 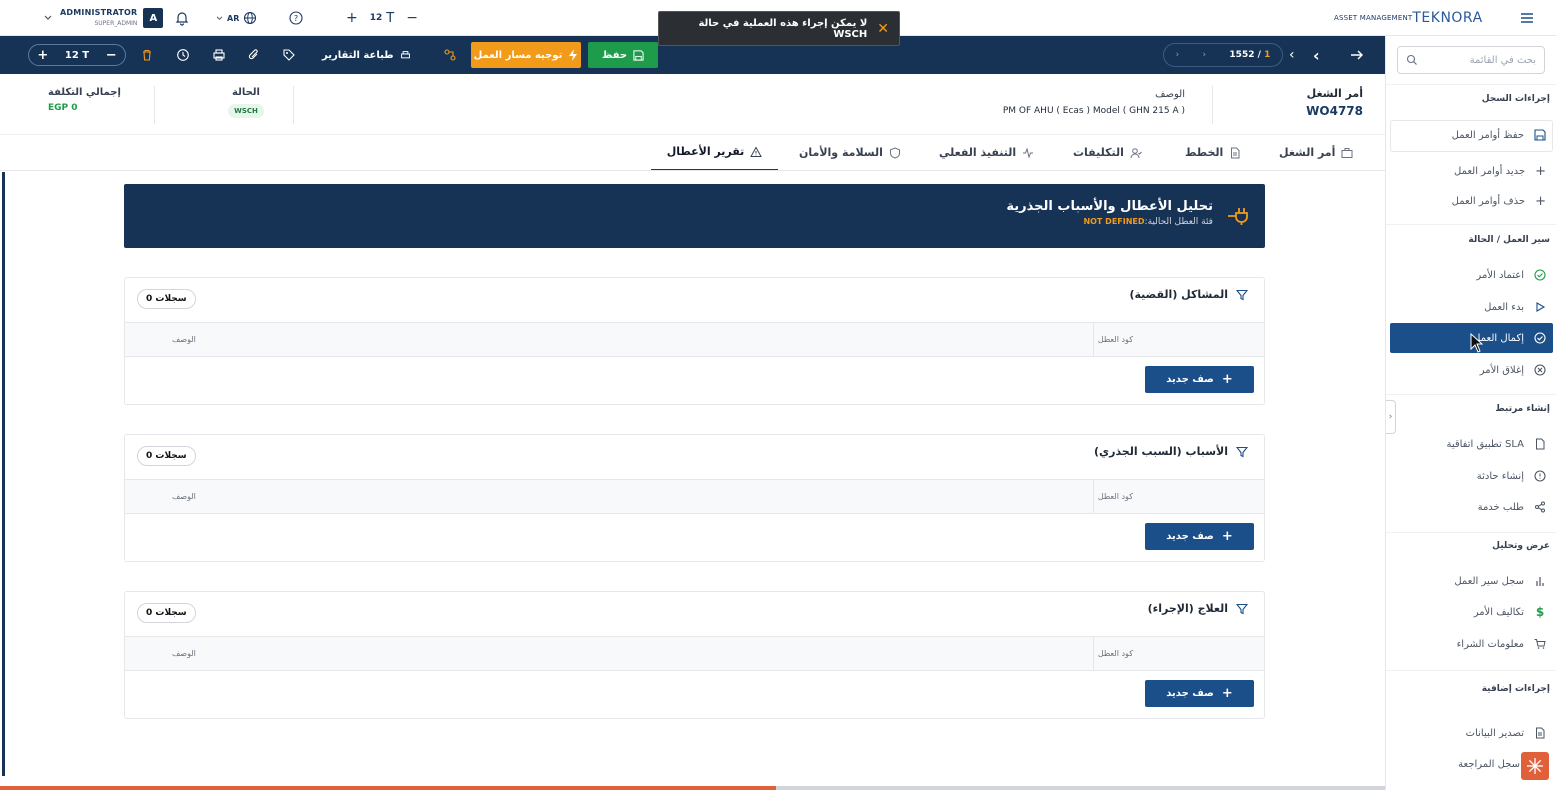 I want to click on save-button: حفظ, so click(x=623, y=55).